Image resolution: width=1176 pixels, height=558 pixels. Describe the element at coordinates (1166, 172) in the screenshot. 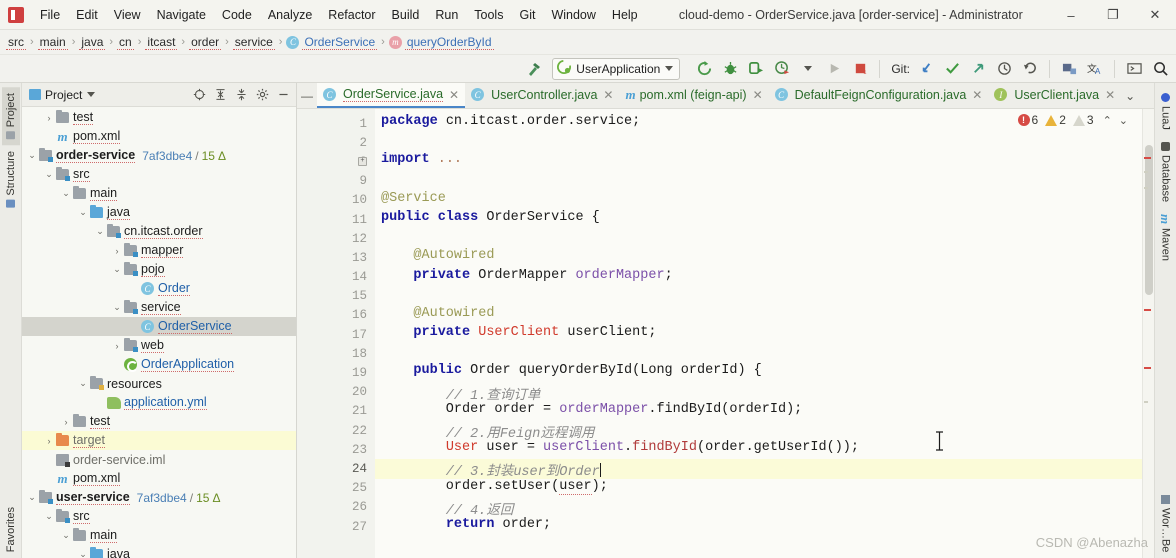

I see `sidebar-tab-database: Database` at that location.